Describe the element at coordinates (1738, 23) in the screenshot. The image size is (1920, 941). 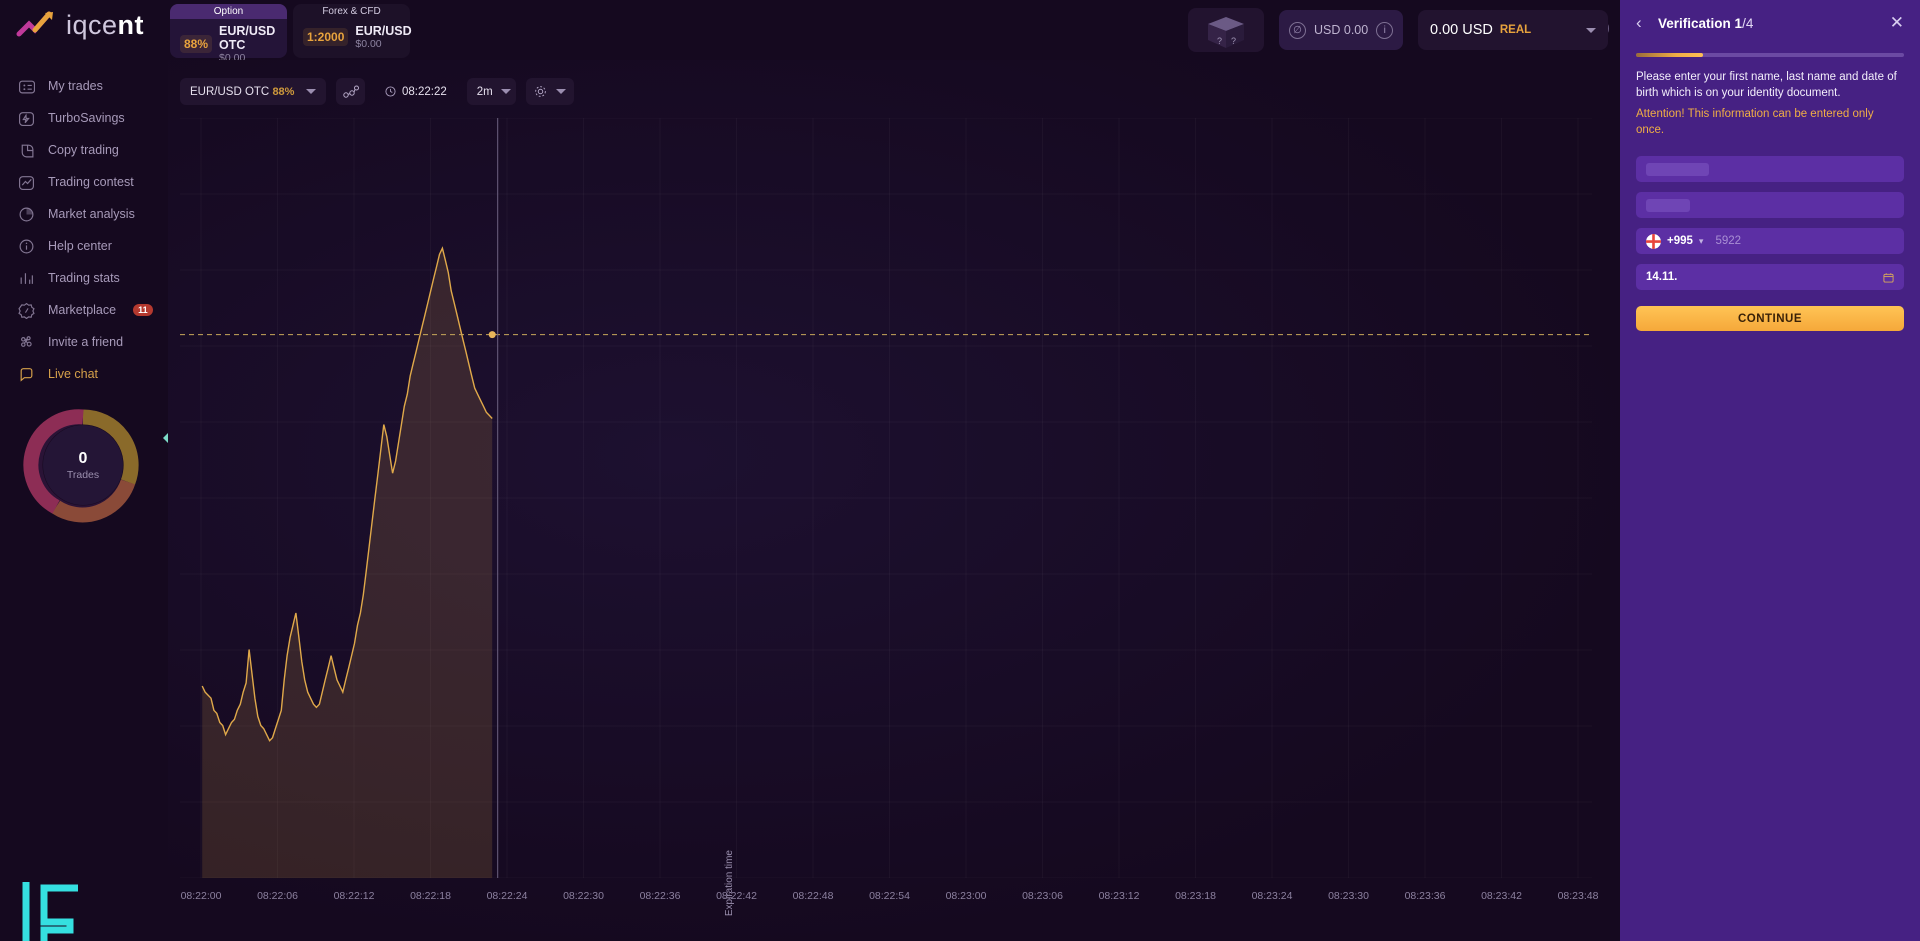
I see `verification-step: 1` at that location.